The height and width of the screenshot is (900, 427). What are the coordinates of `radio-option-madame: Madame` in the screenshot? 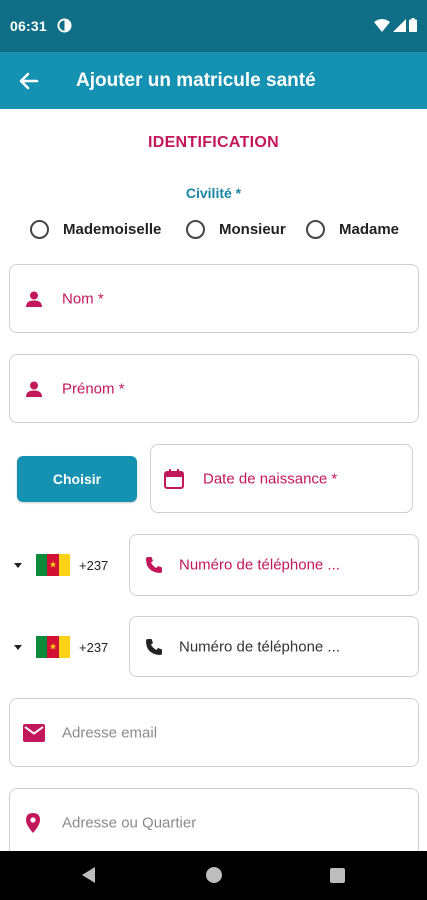 It's located at (352, 229).